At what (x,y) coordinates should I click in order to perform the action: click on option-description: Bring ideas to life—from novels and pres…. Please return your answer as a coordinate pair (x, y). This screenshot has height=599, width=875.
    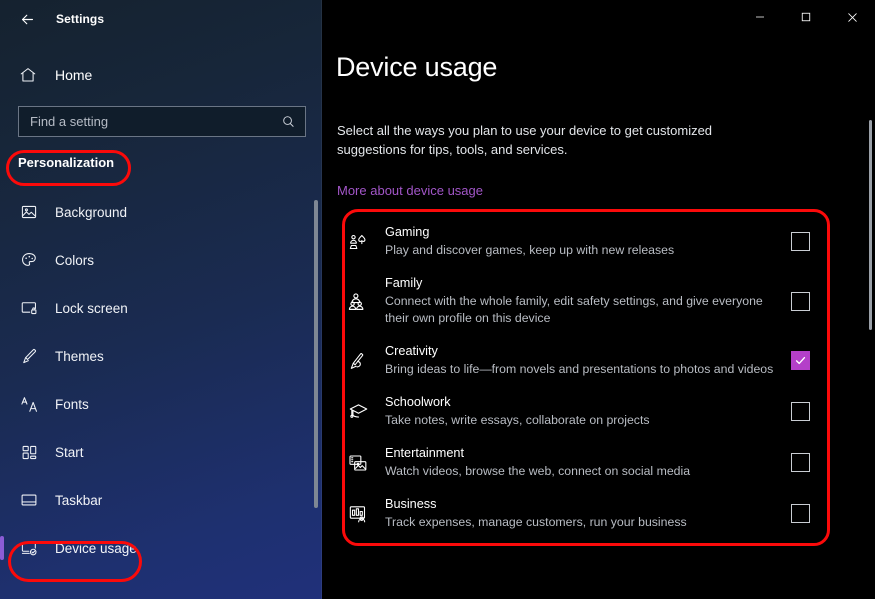
    Looking at the image, I should click on (579, 369).